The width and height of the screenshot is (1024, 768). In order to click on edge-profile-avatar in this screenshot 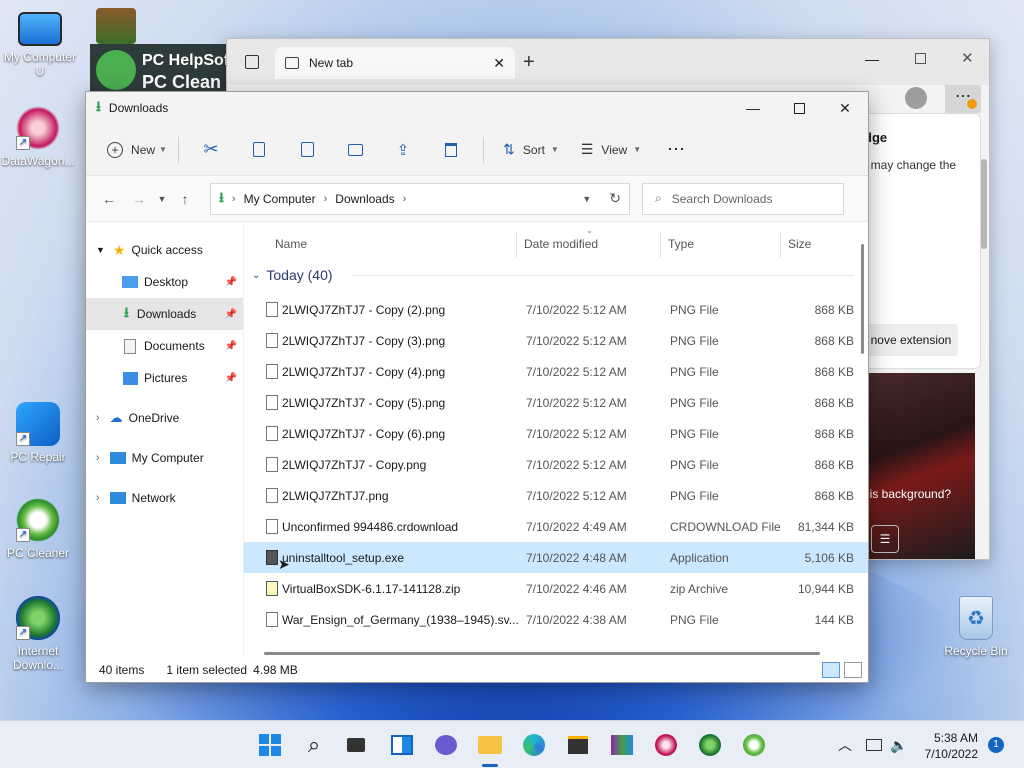, I will do `click(916, 98)`.